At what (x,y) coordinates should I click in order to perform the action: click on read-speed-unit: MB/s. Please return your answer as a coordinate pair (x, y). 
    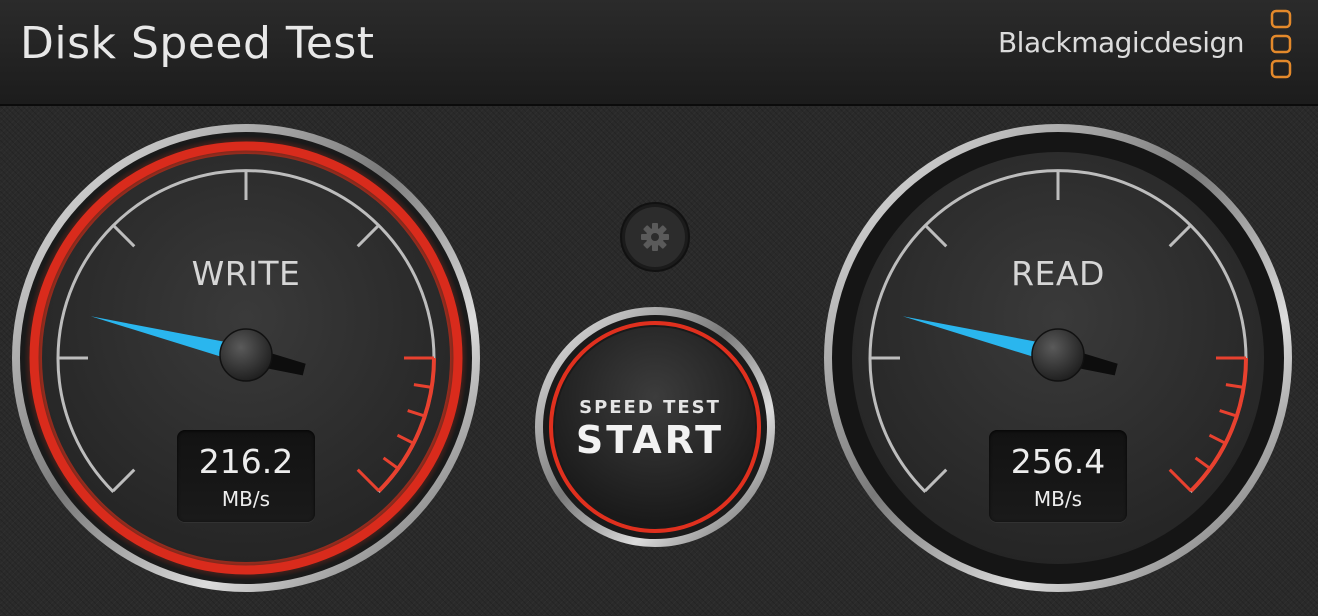
    Looking at the image, I should click on (1058, 499).